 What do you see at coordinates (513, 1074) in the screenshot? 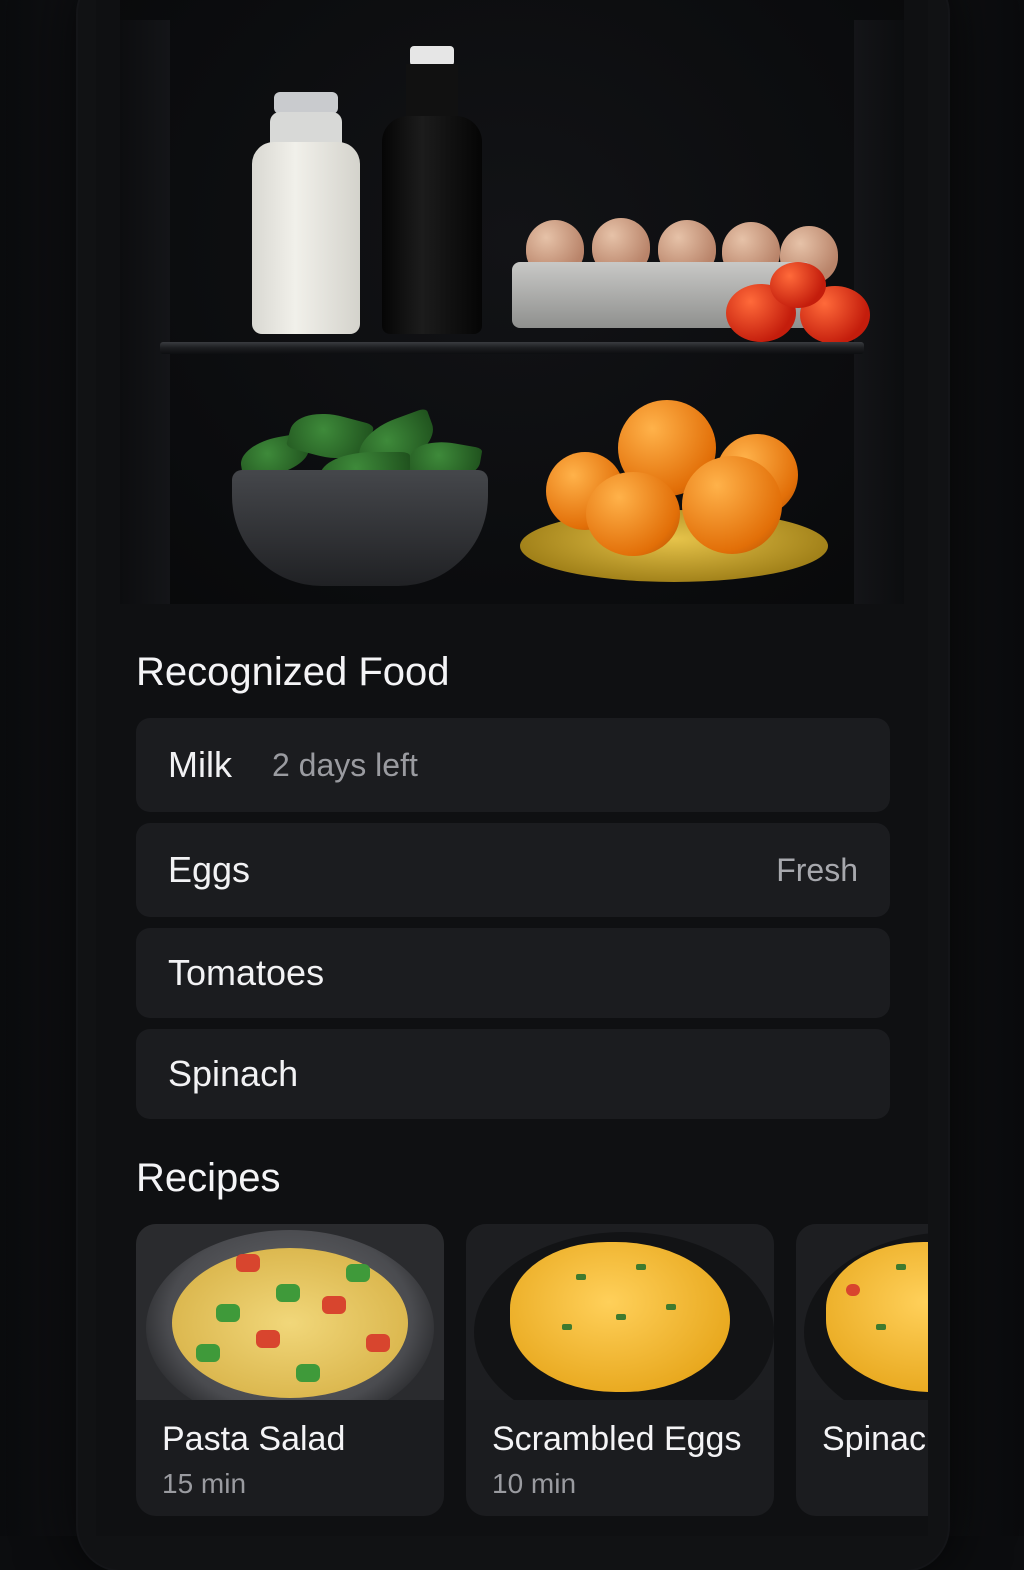
I see `food-item-spinach: Spinach` at bounding box center [513, 1074].